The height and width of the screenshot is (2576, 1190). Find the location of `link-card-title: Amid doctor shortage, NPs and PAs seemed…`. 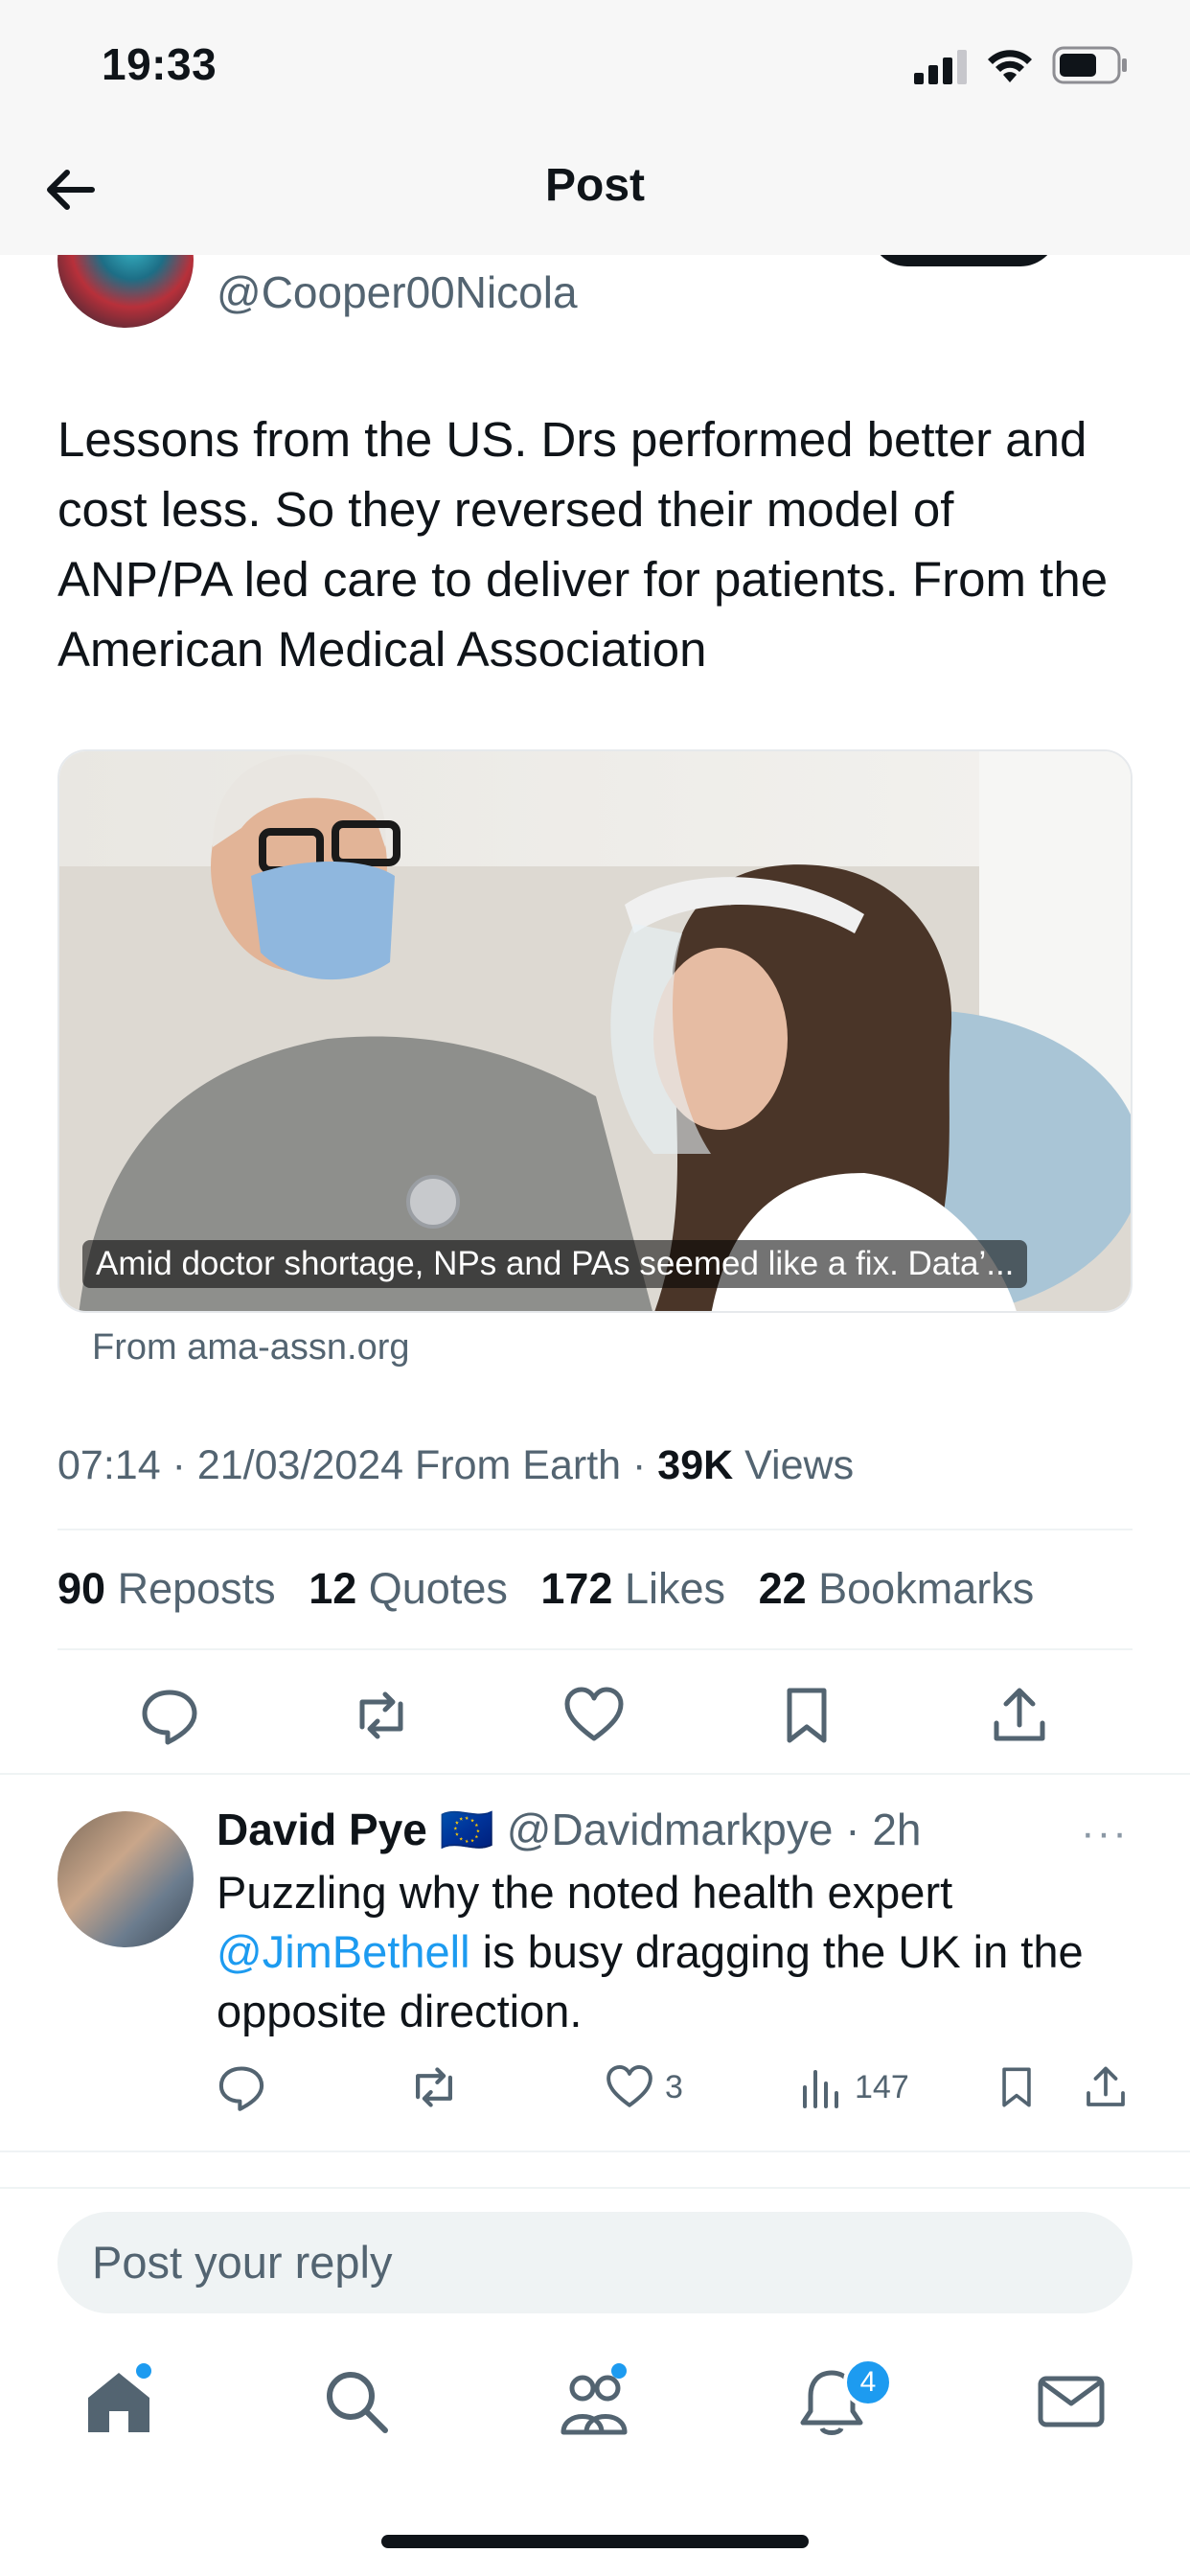

link-card-title: Amid doctor shortage, NPs and PAs seemed… is located at coordinates (555, 1264).